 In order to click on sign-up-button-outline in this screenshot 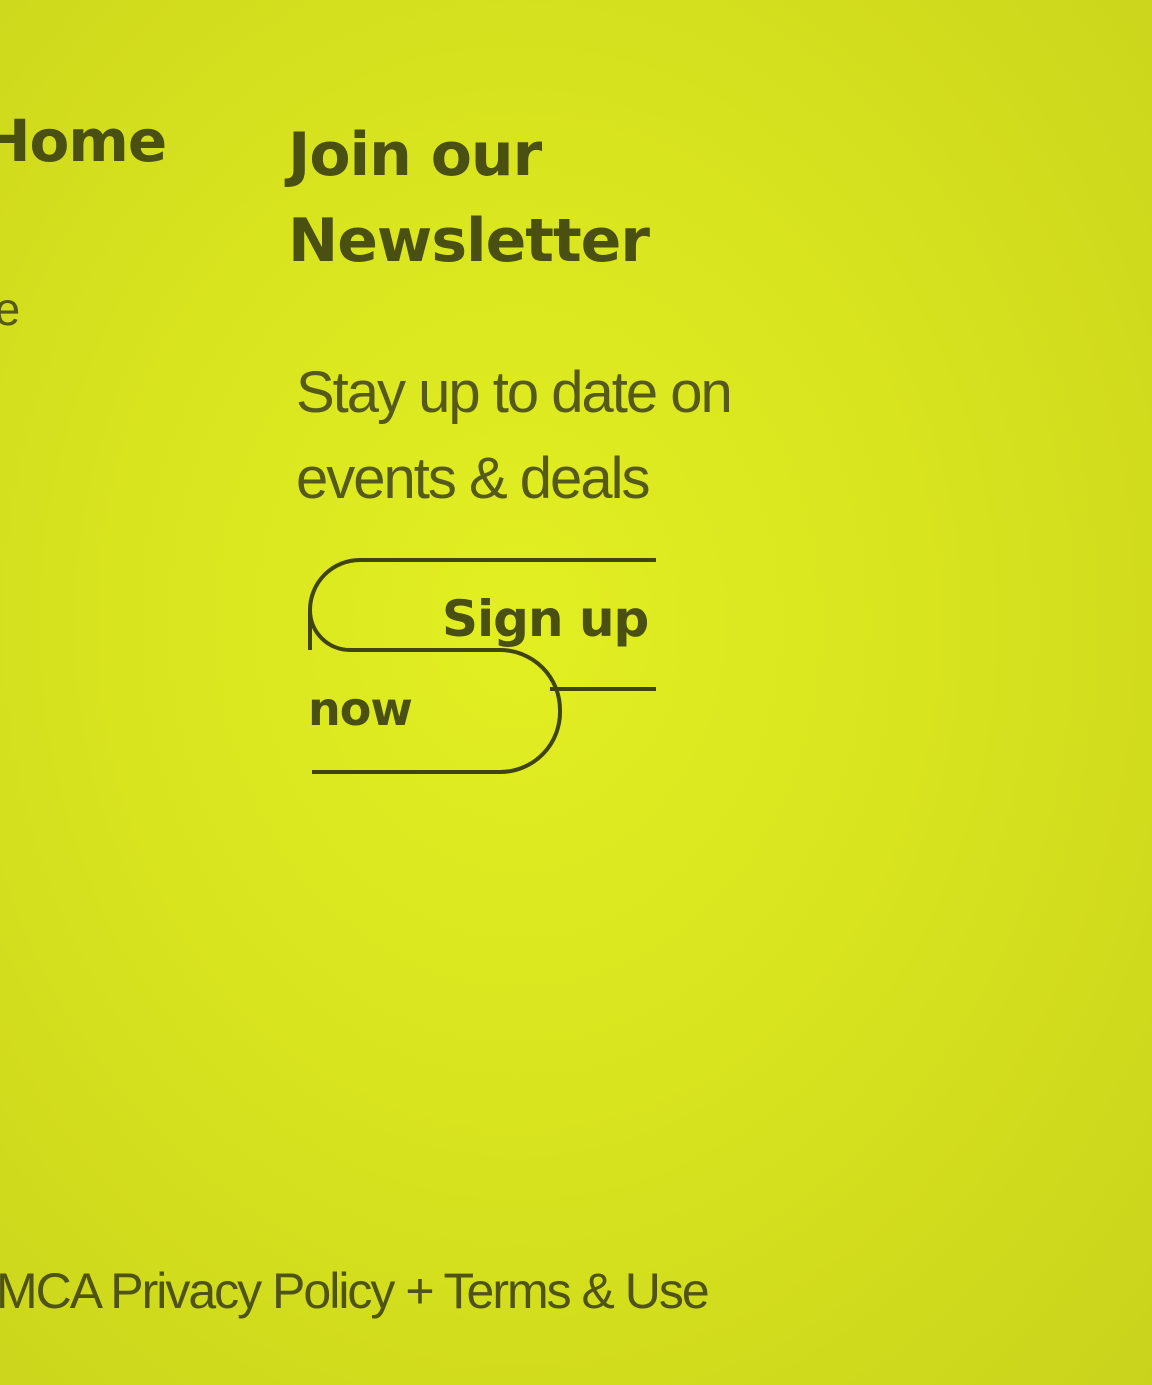, I will do `click(481, 666)`.